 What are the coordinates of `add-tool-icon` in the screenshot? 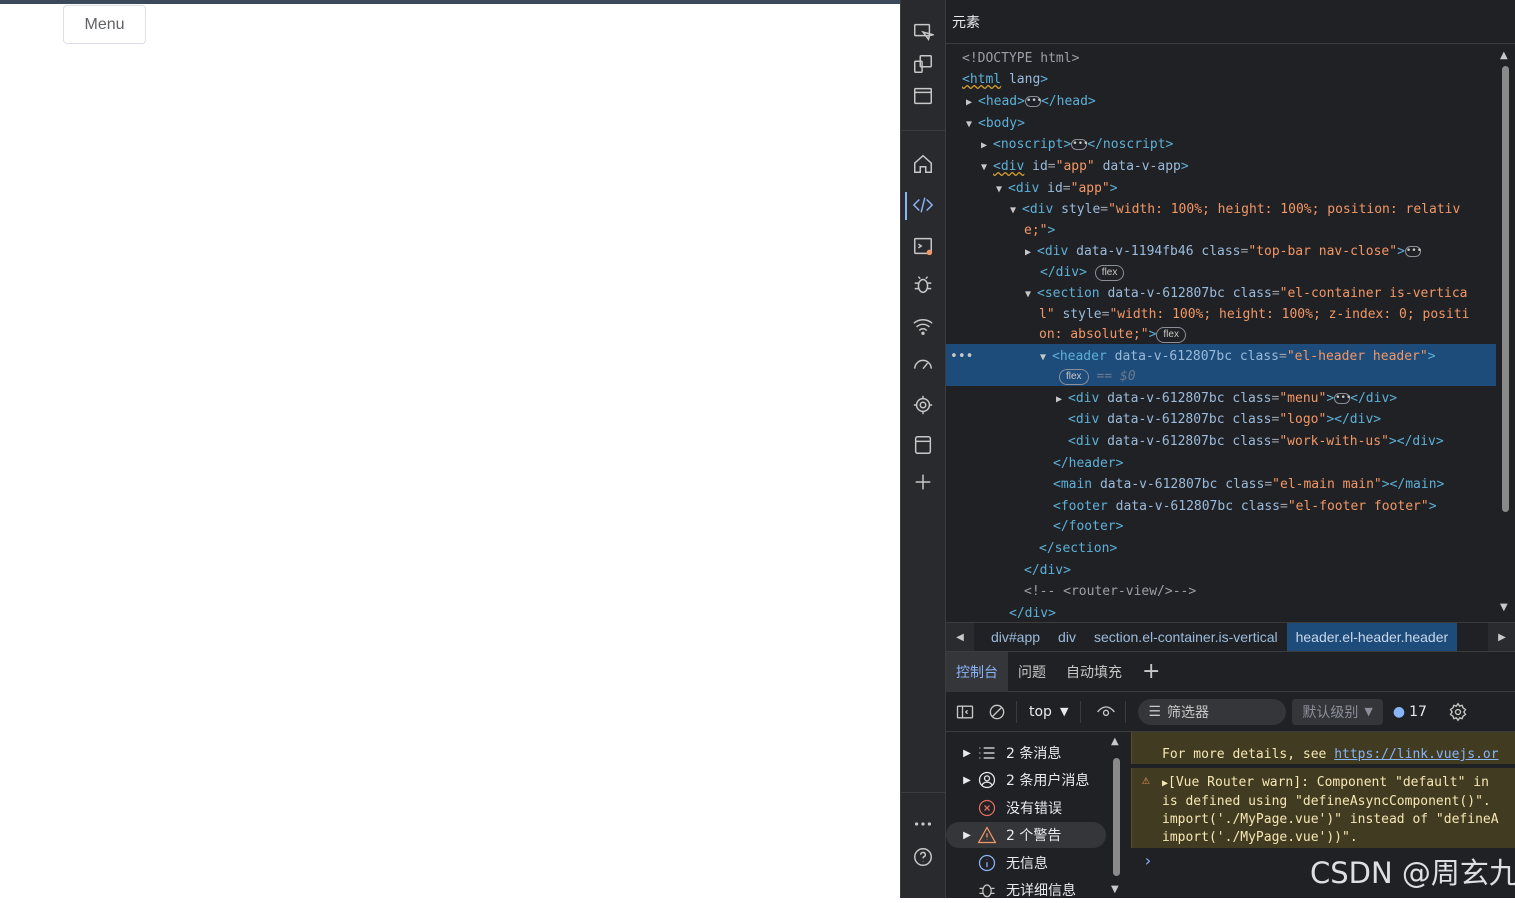 It's located at (923, 482).